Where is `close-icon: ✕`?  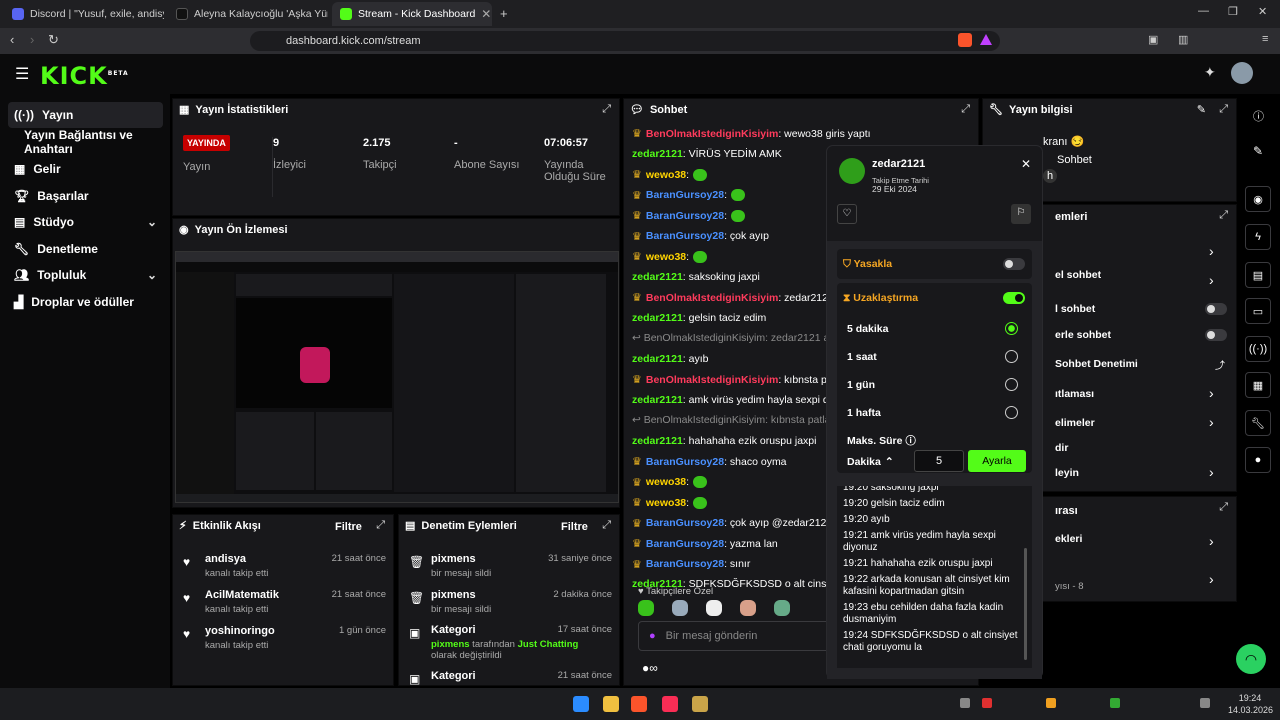
close-icon: ✕ is located at coordinates (1026, 164).